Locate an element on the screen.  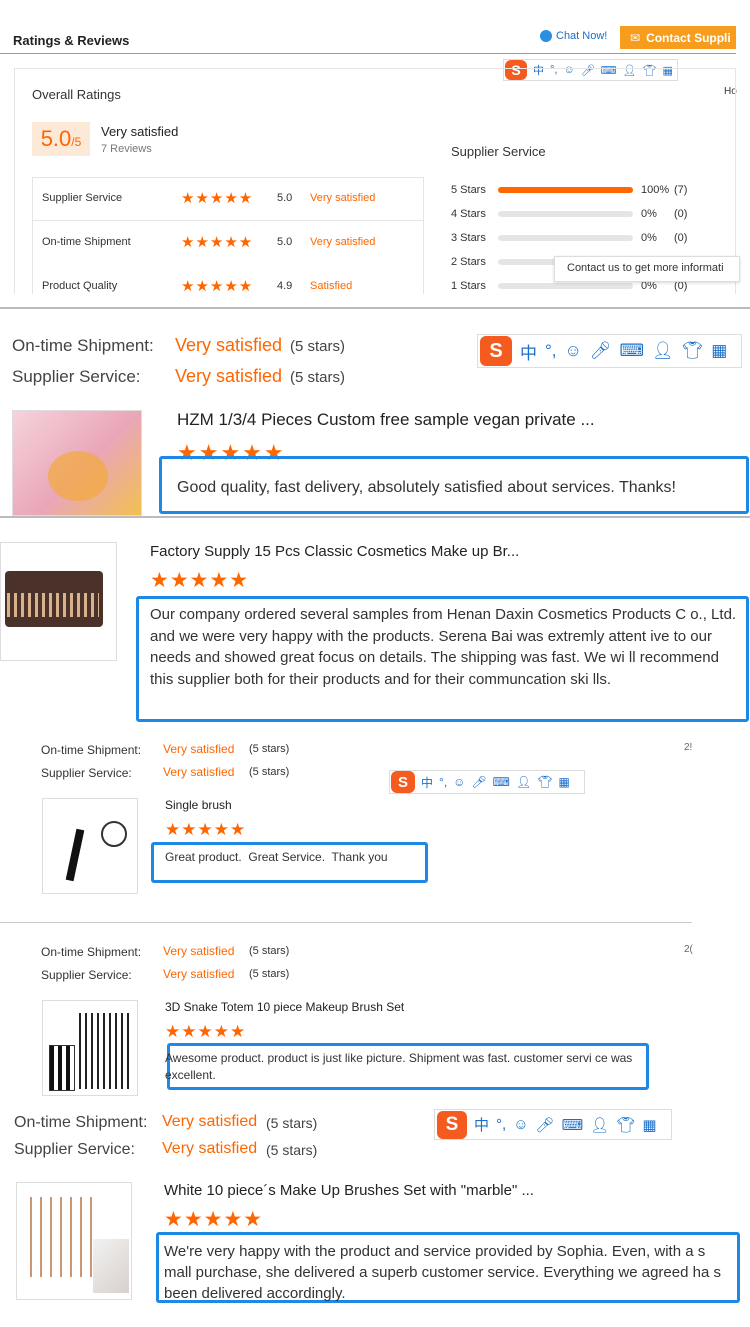
rating-verdict: Satisfied is located at coordinates (331, 286).